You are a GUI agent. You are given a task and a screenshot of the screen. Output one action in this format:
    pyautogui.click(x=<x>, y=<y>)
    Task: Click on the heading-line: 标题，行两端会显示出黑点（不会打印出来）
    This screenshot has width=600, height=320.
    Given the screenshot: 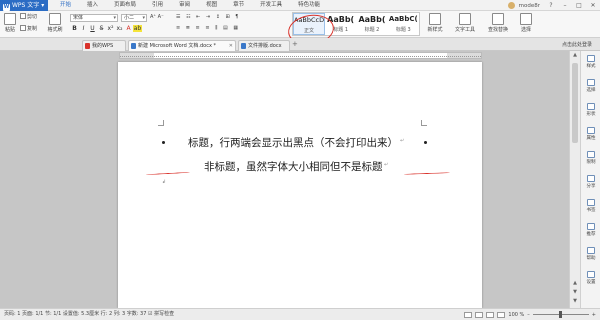 What is the action you would take?
    pyautogui.click(x=293, y=142)
    